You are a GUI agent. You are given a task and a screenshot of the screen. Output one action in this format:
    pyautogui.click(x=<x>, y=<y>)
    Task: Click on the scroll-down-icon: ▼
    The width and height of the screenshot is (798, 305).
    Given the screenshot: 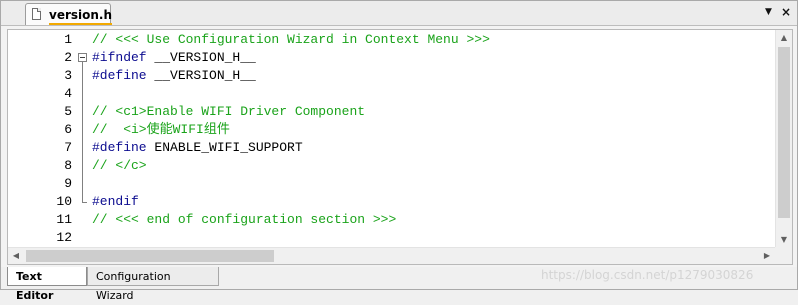 What is the action you would take?
    pyautogui.click(x=784, y=240)
    